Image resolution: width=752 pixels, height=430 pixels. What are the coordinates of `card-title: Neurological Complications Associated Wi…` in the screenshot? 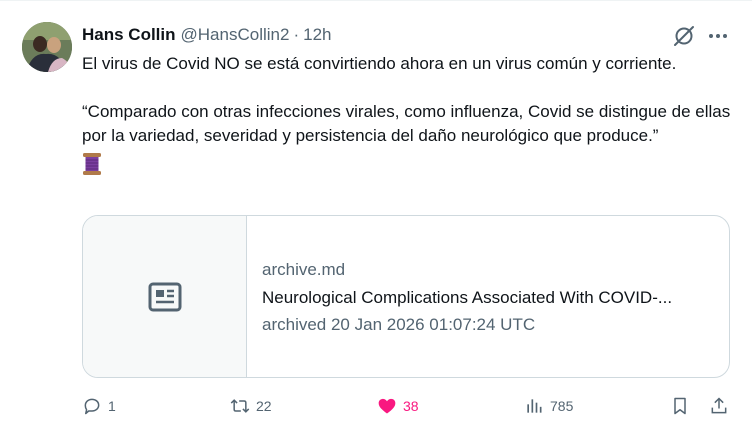 It's located at (467, 297).